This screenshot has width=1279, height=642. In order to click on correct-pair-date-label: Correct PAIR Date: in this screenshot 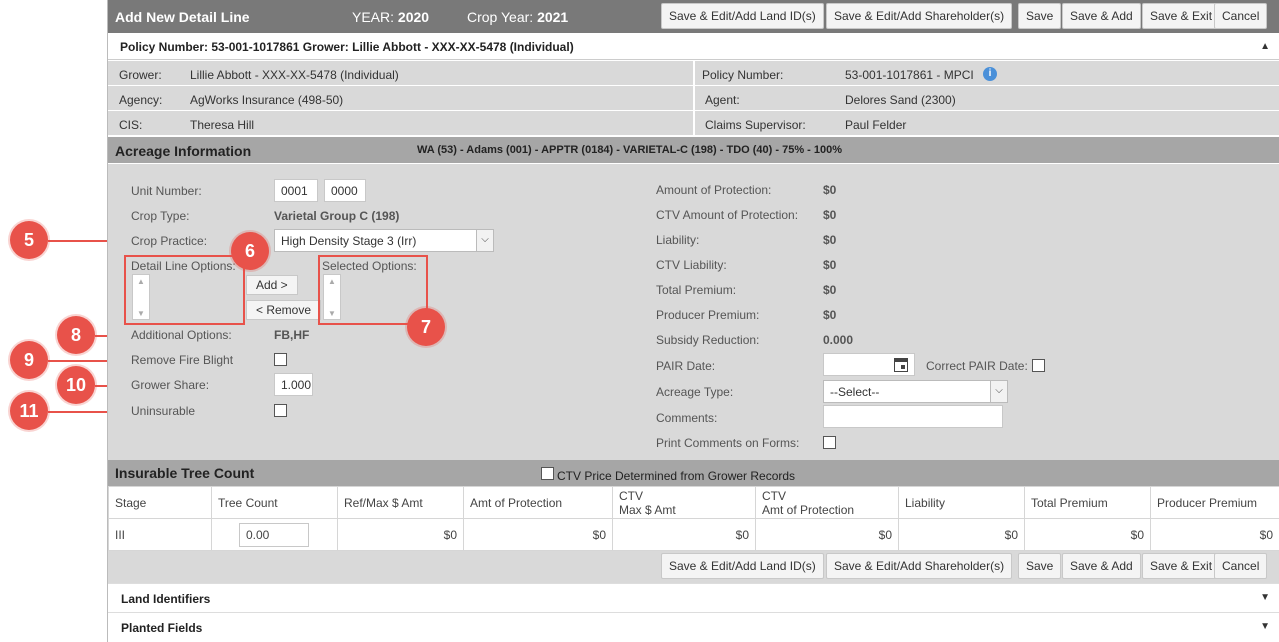, I will do `click(977, 366)`.